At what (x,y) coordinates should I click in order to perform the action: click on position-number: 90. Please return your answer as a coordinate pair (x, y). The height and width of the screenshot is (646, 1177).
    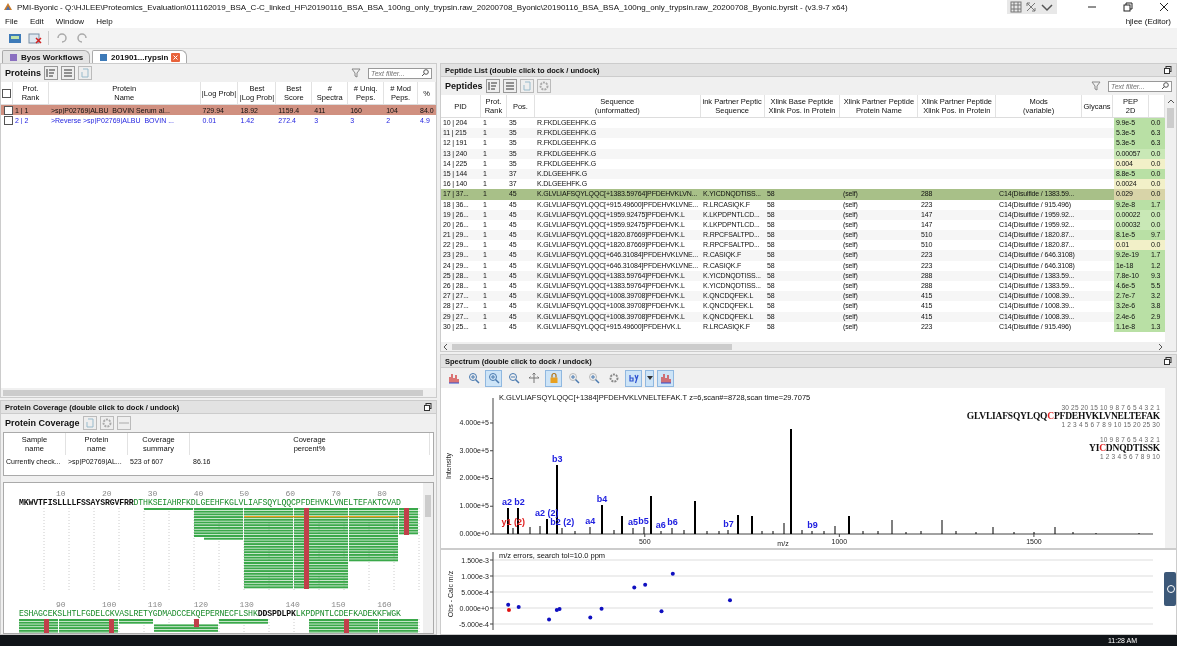
    Looking at the image, I should click on (61, 604).